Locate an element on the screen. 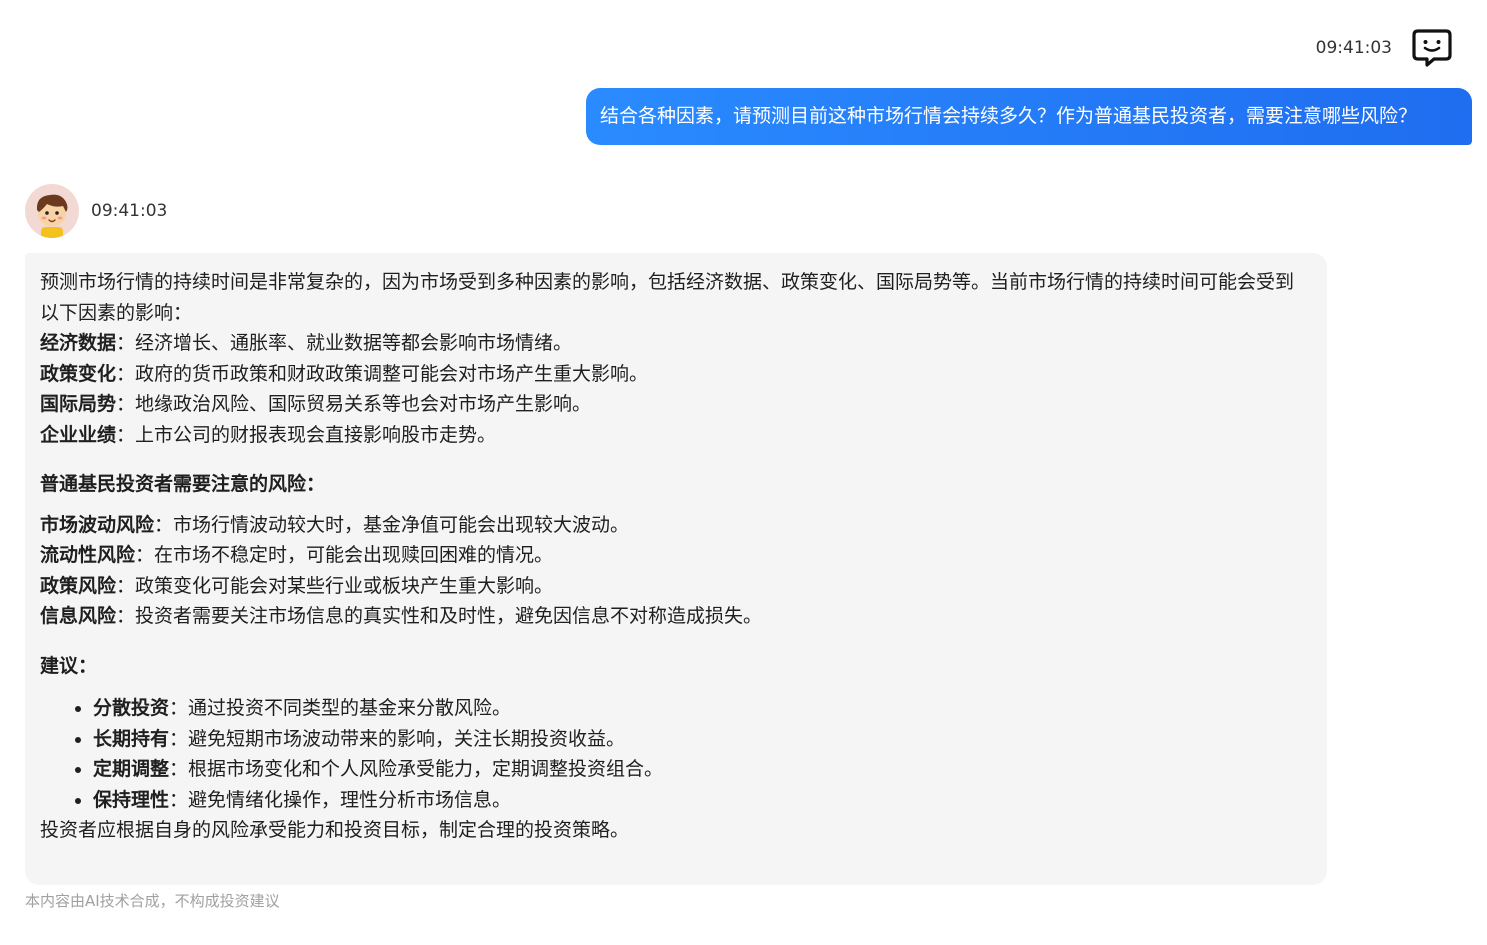  list-item: 流动性风险：在市场不稳定时，可能会出现赎回困难的情况。 is located at coordinates (676, 555).